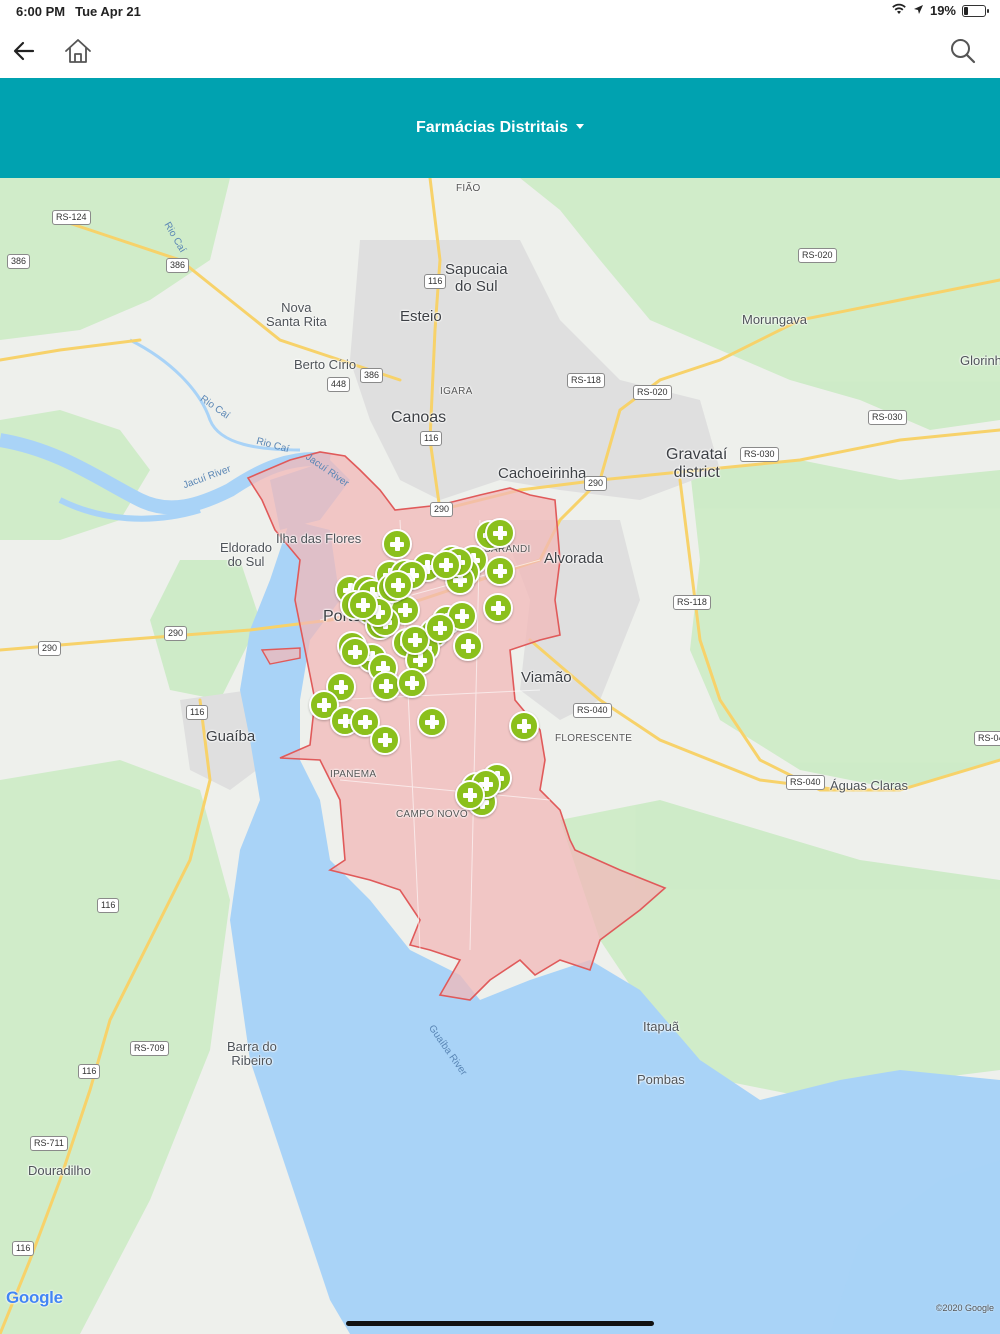  I want to click on nav-bar, so click(500, 51).